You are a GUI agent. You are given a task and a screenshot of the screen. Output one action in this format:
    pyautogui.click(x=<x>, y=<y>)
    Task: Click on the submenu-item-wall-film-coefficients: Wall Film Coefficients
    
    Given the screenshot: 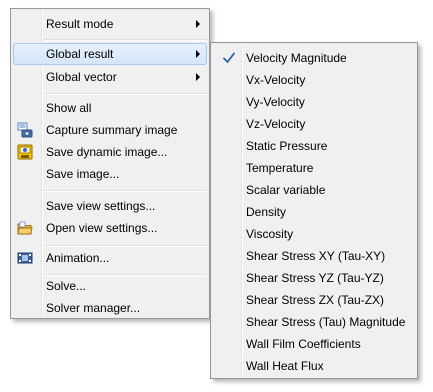 What is the action you would take?
    pyautogui.click(x=314, y=344)
    